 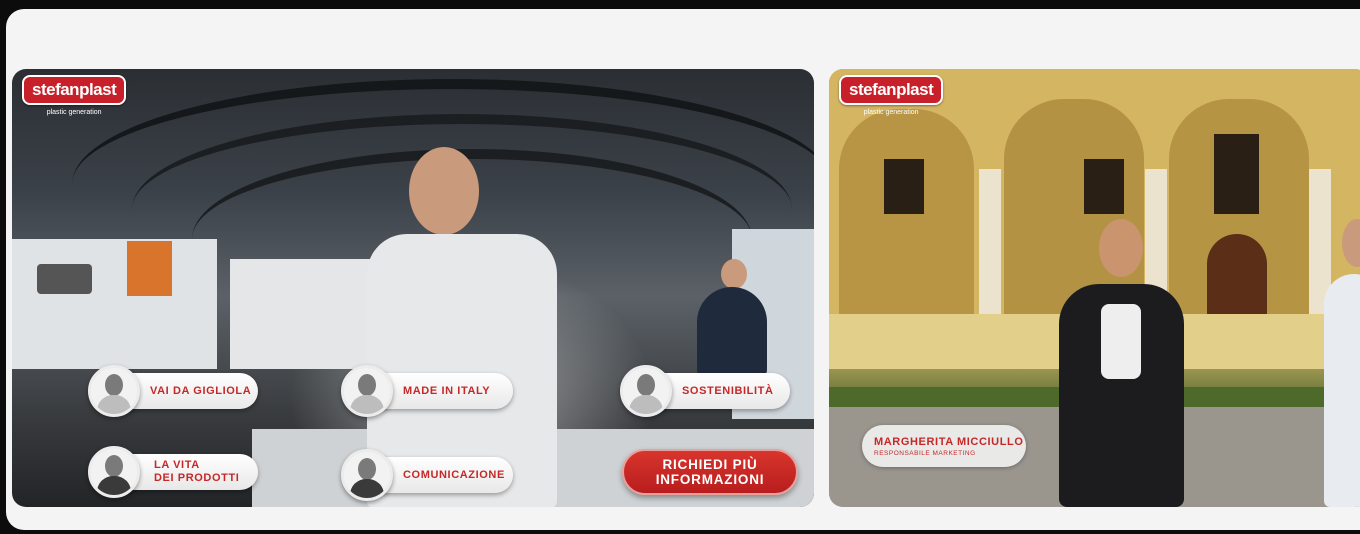 I want to click on hotspot-la-vita-dei-prodotti: LA VITA DEI PRODOTTI, so click(x=173, y=472).